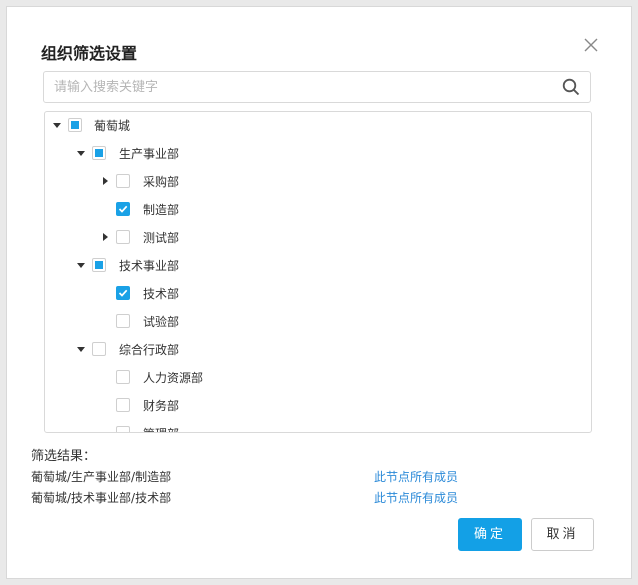  Describe the element at coordinates (326, 477) in the screenshot. I see `result-row: 葡萄城/生产事业部/制造部 此节点所有成员` at that location.